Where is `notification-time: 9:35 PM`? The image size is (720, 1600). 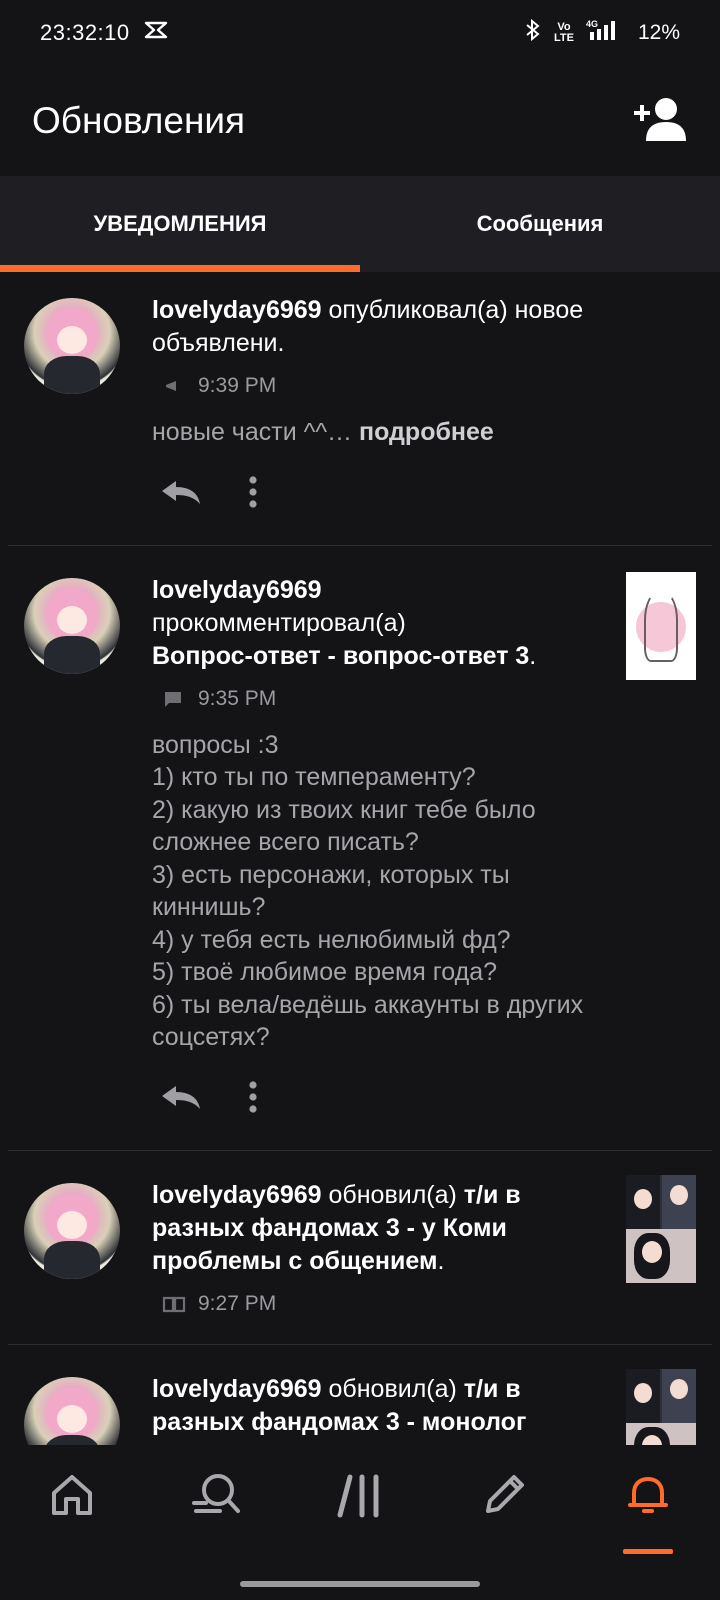 notification-time: 9:35 PM is located at coordinates (237, 698).